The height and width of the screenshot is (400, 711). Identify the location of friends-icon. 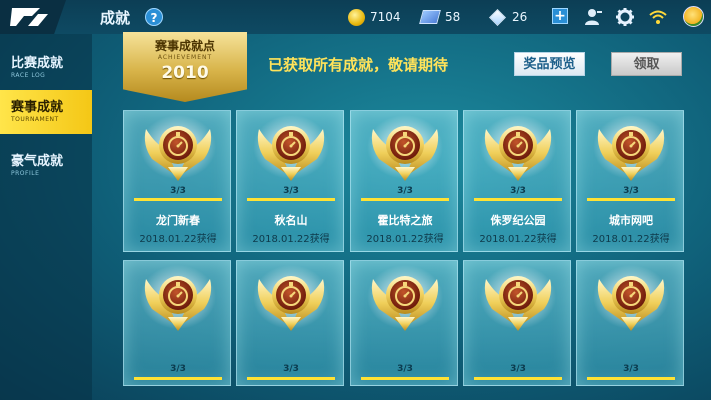
(593, 17).